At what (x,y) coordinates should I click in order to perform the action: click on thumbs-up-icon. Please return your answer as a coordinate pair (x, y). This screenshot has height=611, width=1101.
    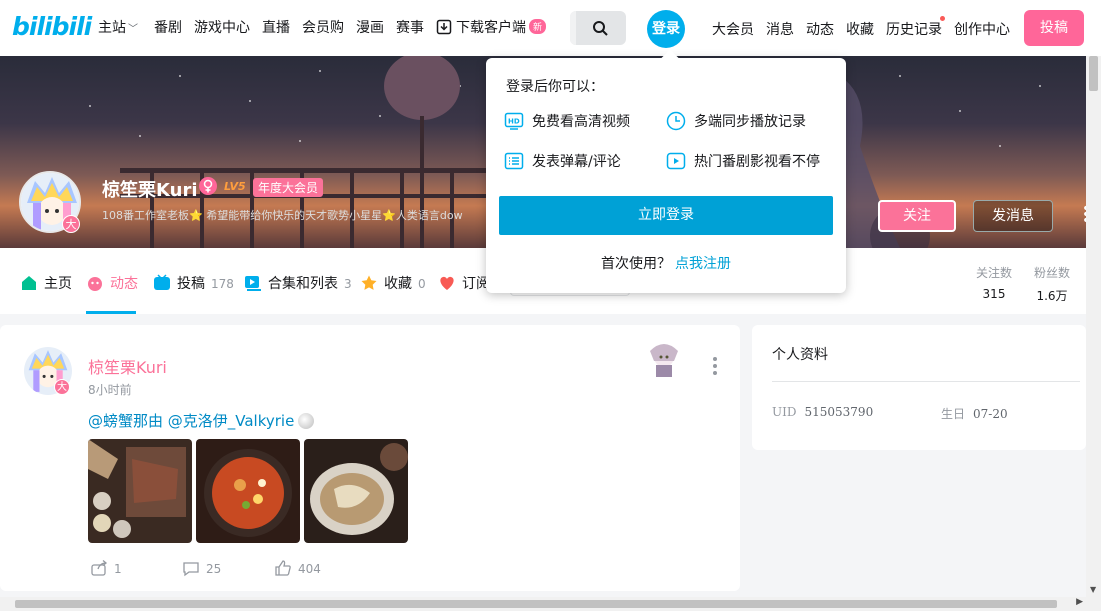
    Looking at the image, I should click on (283, 568).